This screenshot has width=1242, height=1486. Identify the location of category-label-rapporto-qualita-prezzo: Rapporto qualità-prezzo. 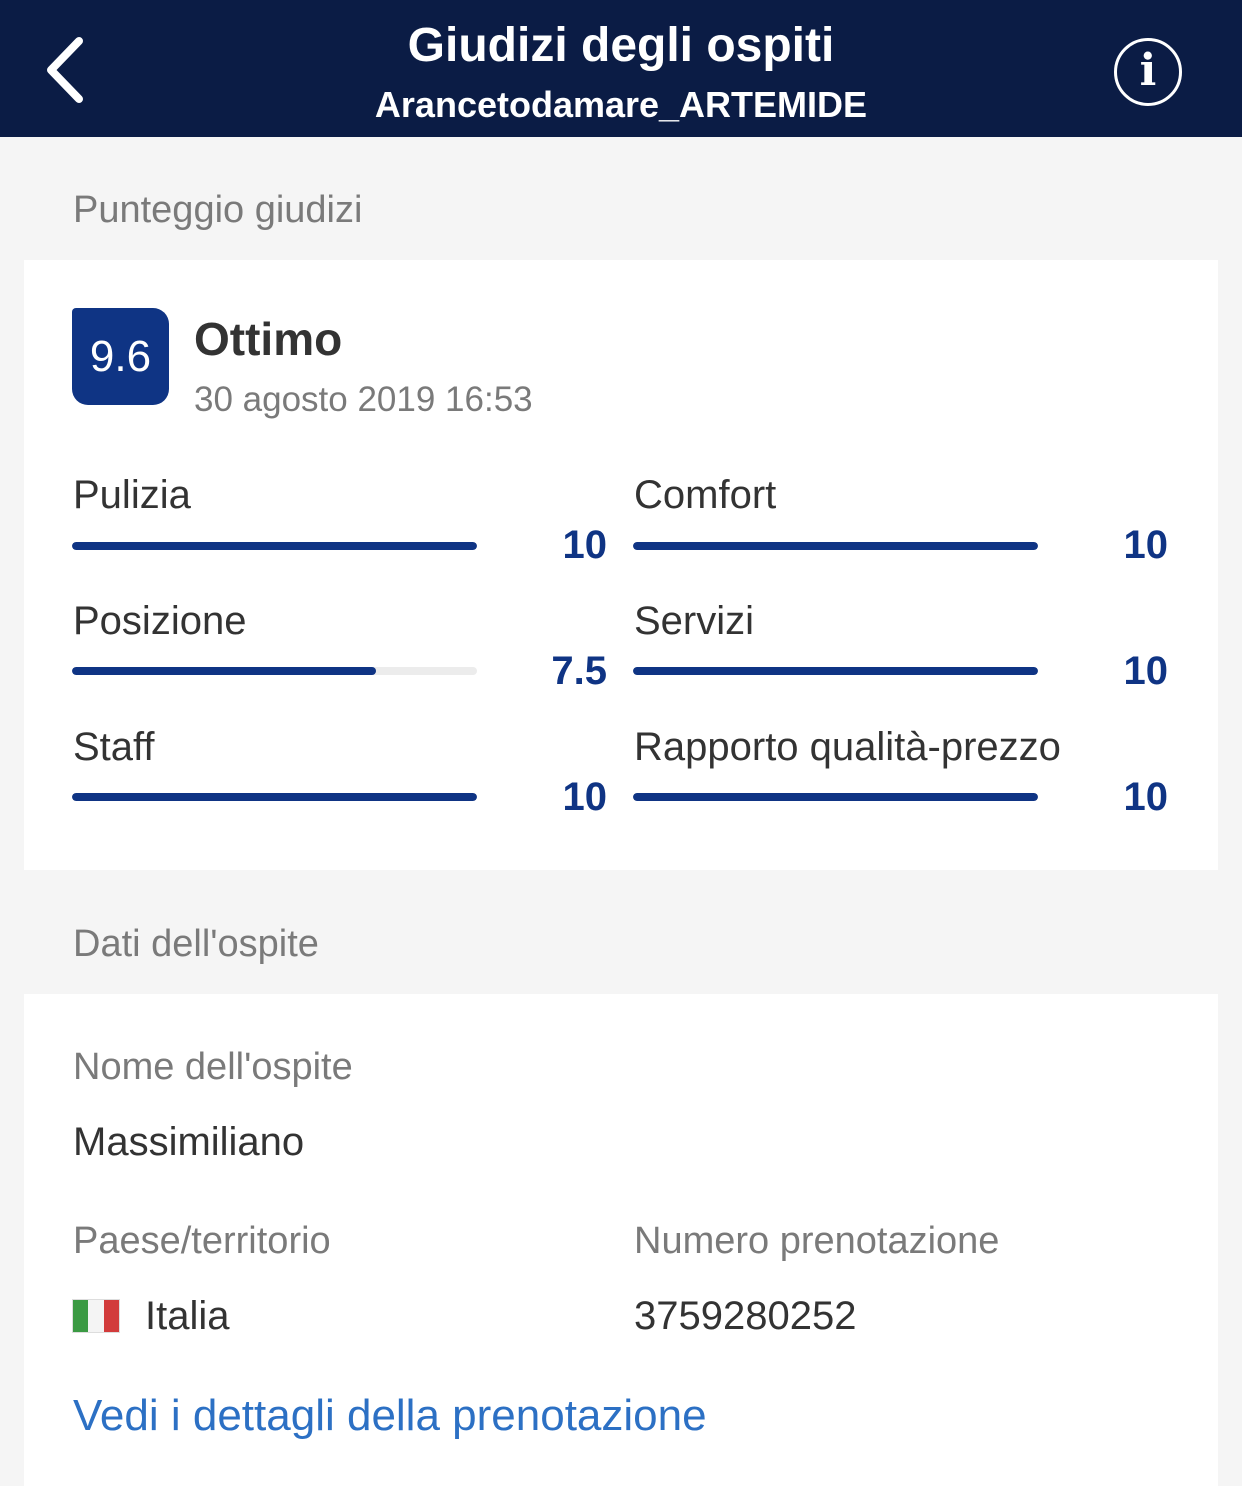
(847, 747).